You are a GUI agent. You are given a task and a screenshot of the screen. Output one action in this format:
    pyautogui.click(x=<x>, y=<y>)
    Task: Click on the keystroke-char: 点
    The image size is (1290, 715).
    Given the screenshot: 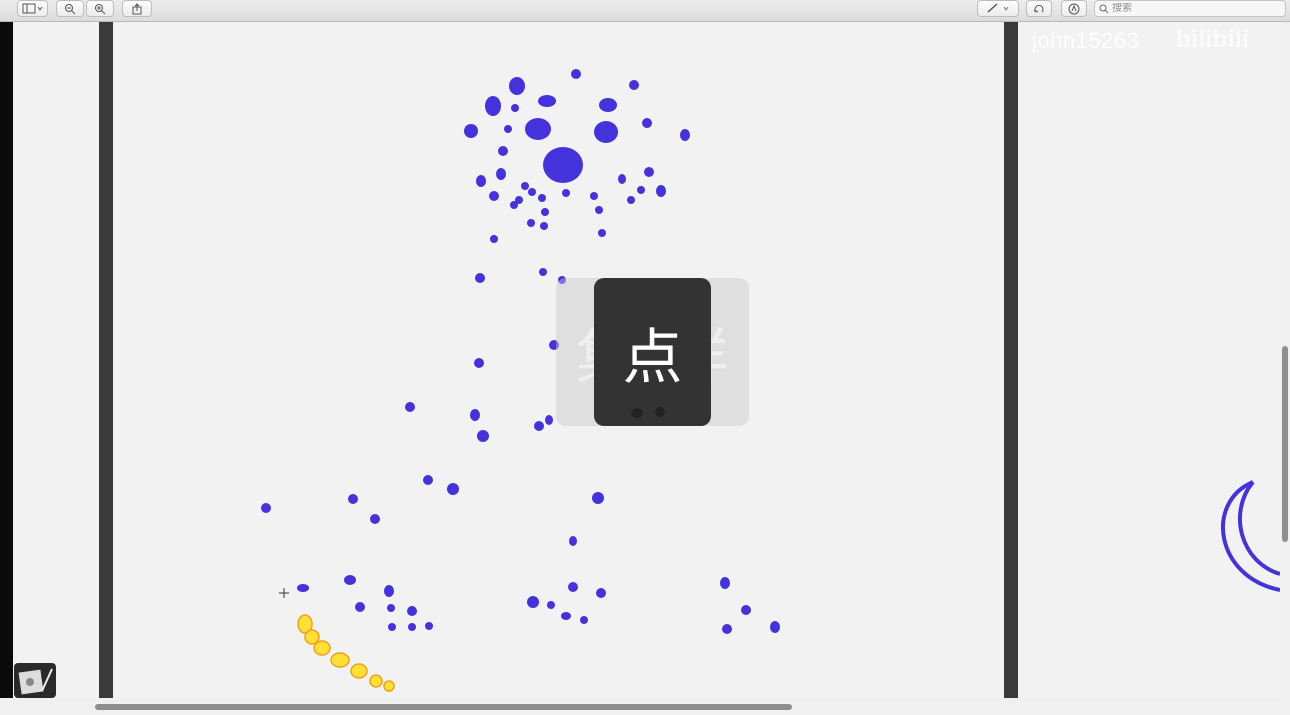 What is the action you would take?
    pyautogui.click(x=652, y=357)
    